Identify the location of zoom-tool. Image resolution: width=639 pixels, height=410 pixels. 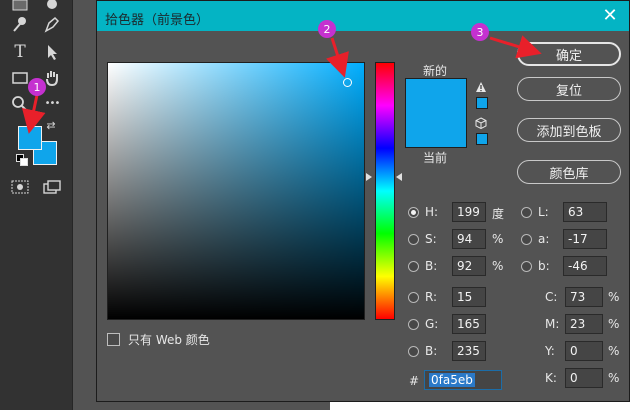
(20, 104).